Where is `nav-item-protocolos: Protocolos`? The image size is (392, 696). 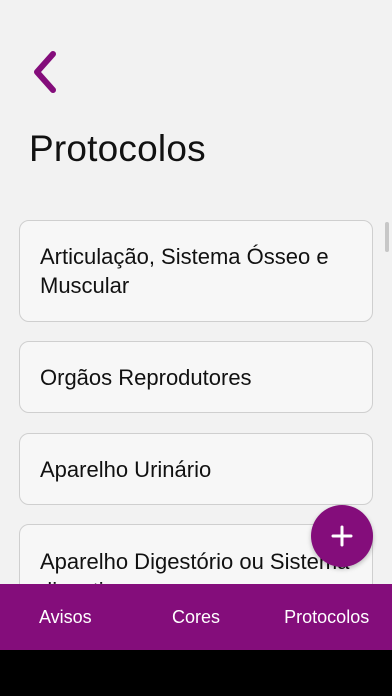 nav-item-protocolos: Protocolos is located at coordinates (326, 617).